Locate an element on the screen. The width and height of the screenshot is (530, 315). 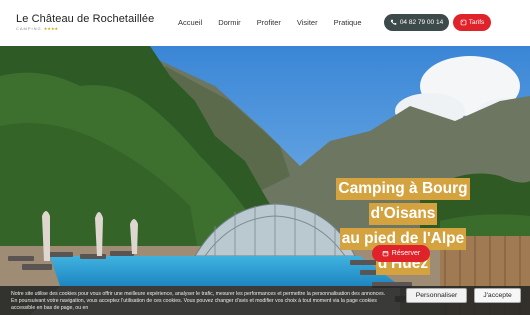
phone-button: 04 82 79 00 14 is located at coordinates (416, 22).